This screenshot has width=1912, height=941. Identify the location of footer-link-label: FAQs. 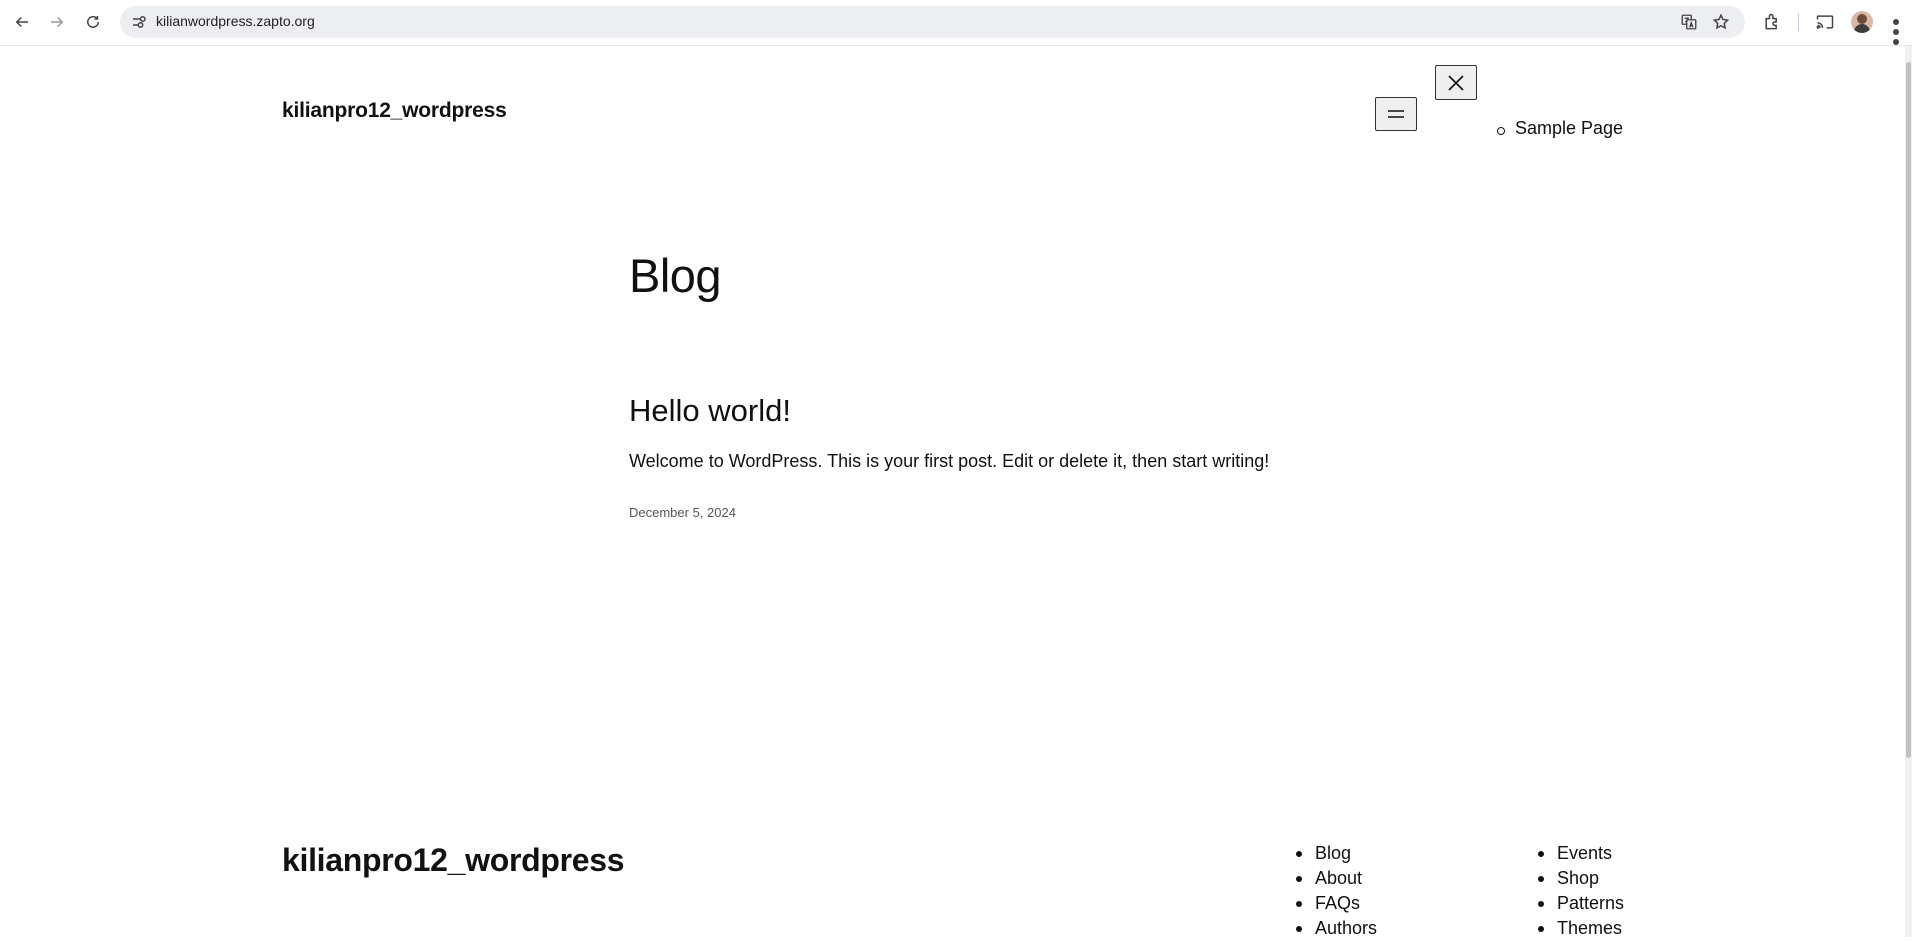
(1337, 903).